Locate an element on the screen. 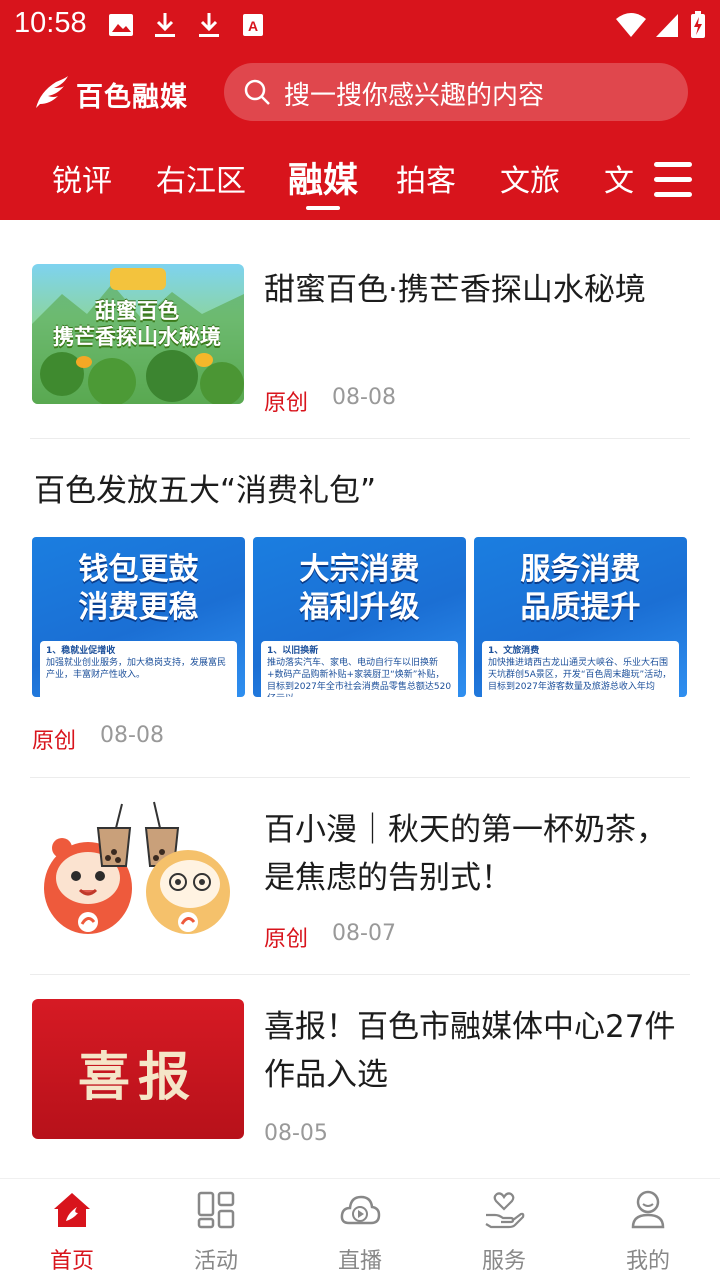 The width and height of the screenshot is (720, 1280). article-meta: 08-05 is located at coordinates (296, 1133).